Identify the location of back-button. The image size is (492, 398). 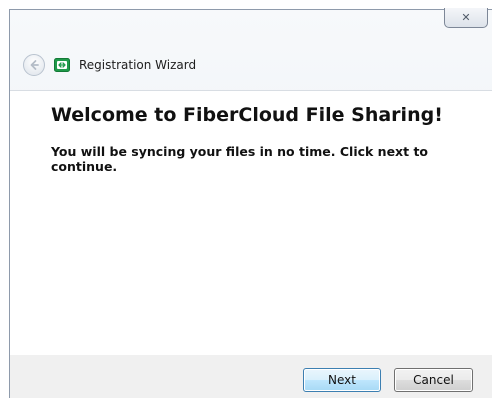
(34, 65).